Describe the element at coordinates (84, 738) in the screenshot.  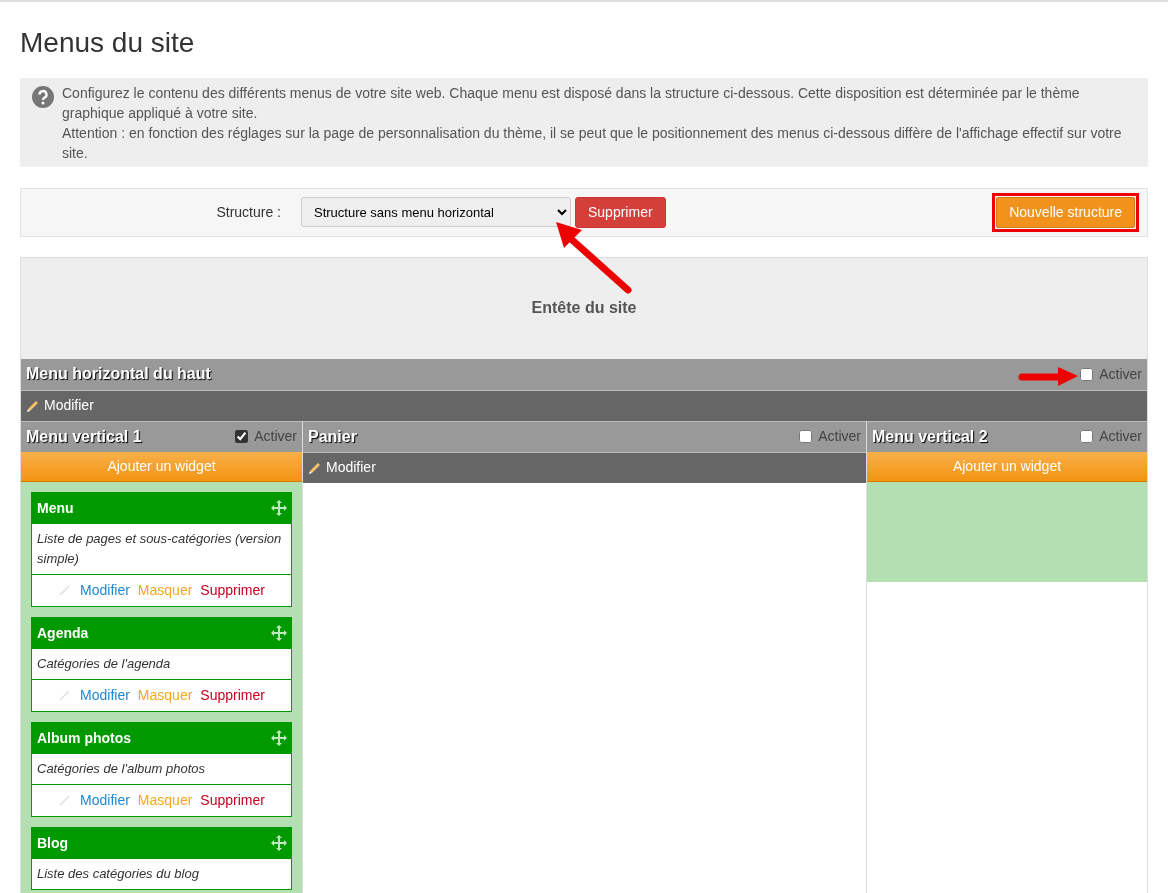
I see `widget-title: Album photos` at that location.